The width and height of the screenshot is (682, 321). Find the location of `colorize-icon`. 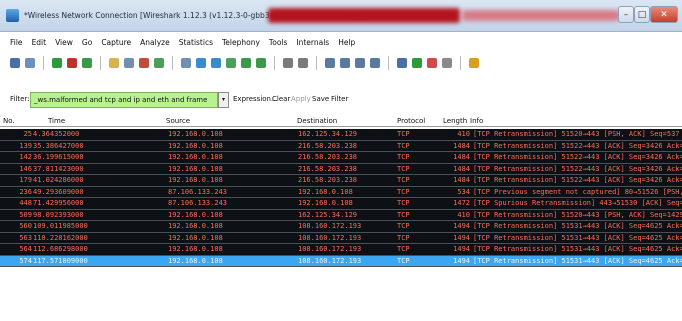

colorize-icon is located at coordinates (288, 63).